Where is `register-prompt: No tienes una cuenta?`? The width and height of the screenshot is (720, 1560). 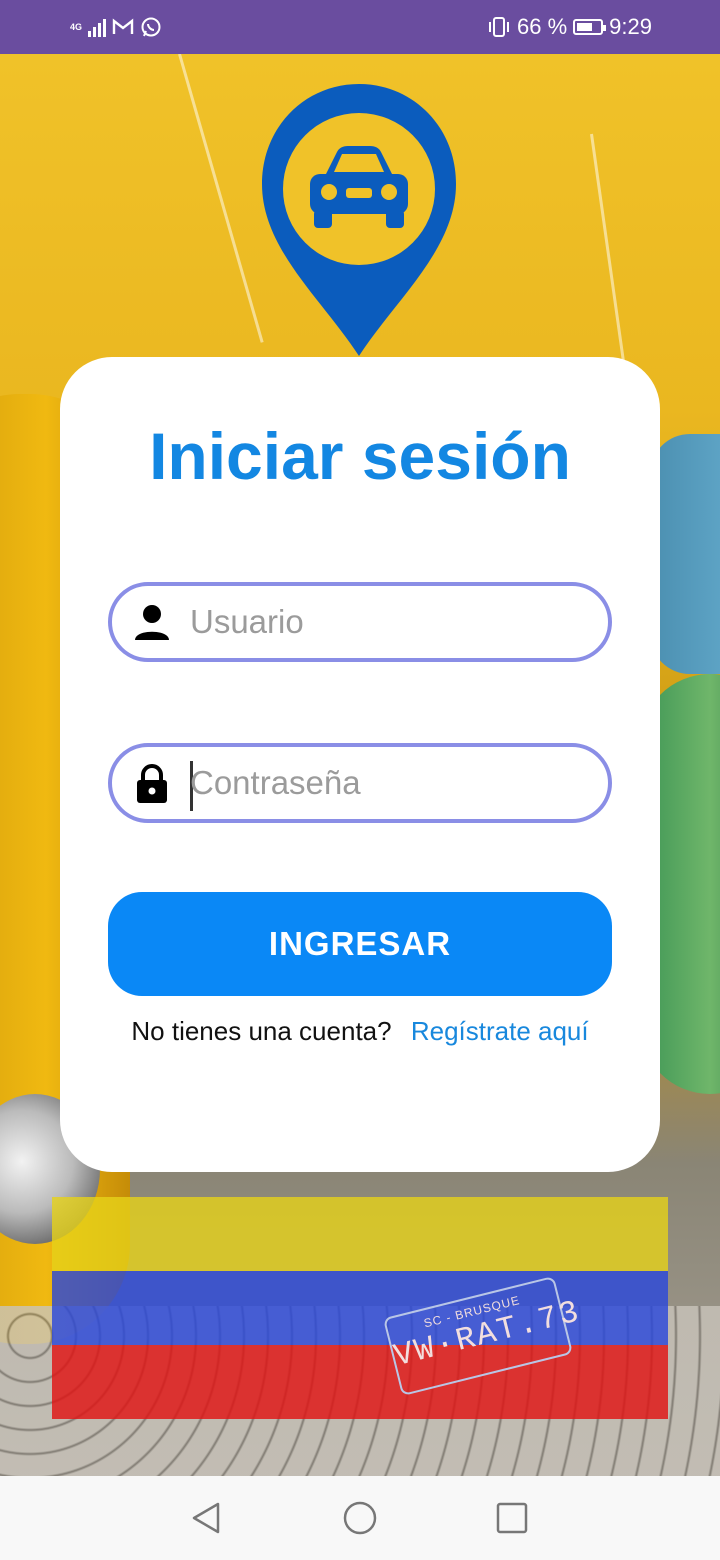
register-prompt: No tienes una cuenta? is located at coordinates (261, 1031).